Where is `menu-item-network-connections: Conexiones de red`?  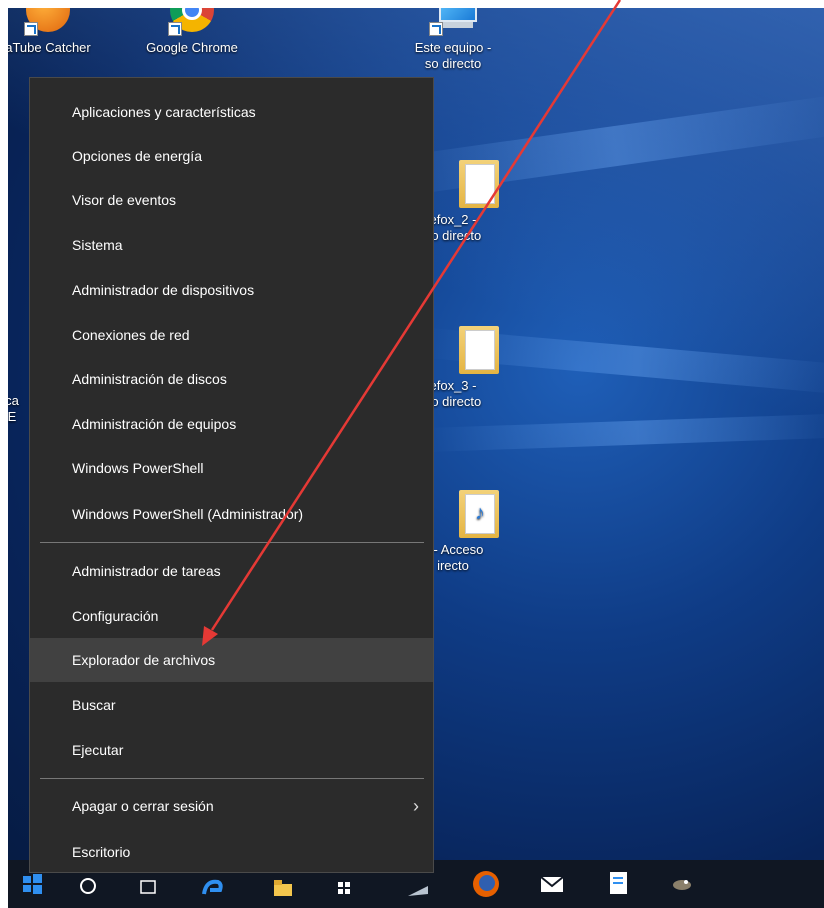 menu-item-network-connections: Conexiones de red is located at coordinates (231, 335).